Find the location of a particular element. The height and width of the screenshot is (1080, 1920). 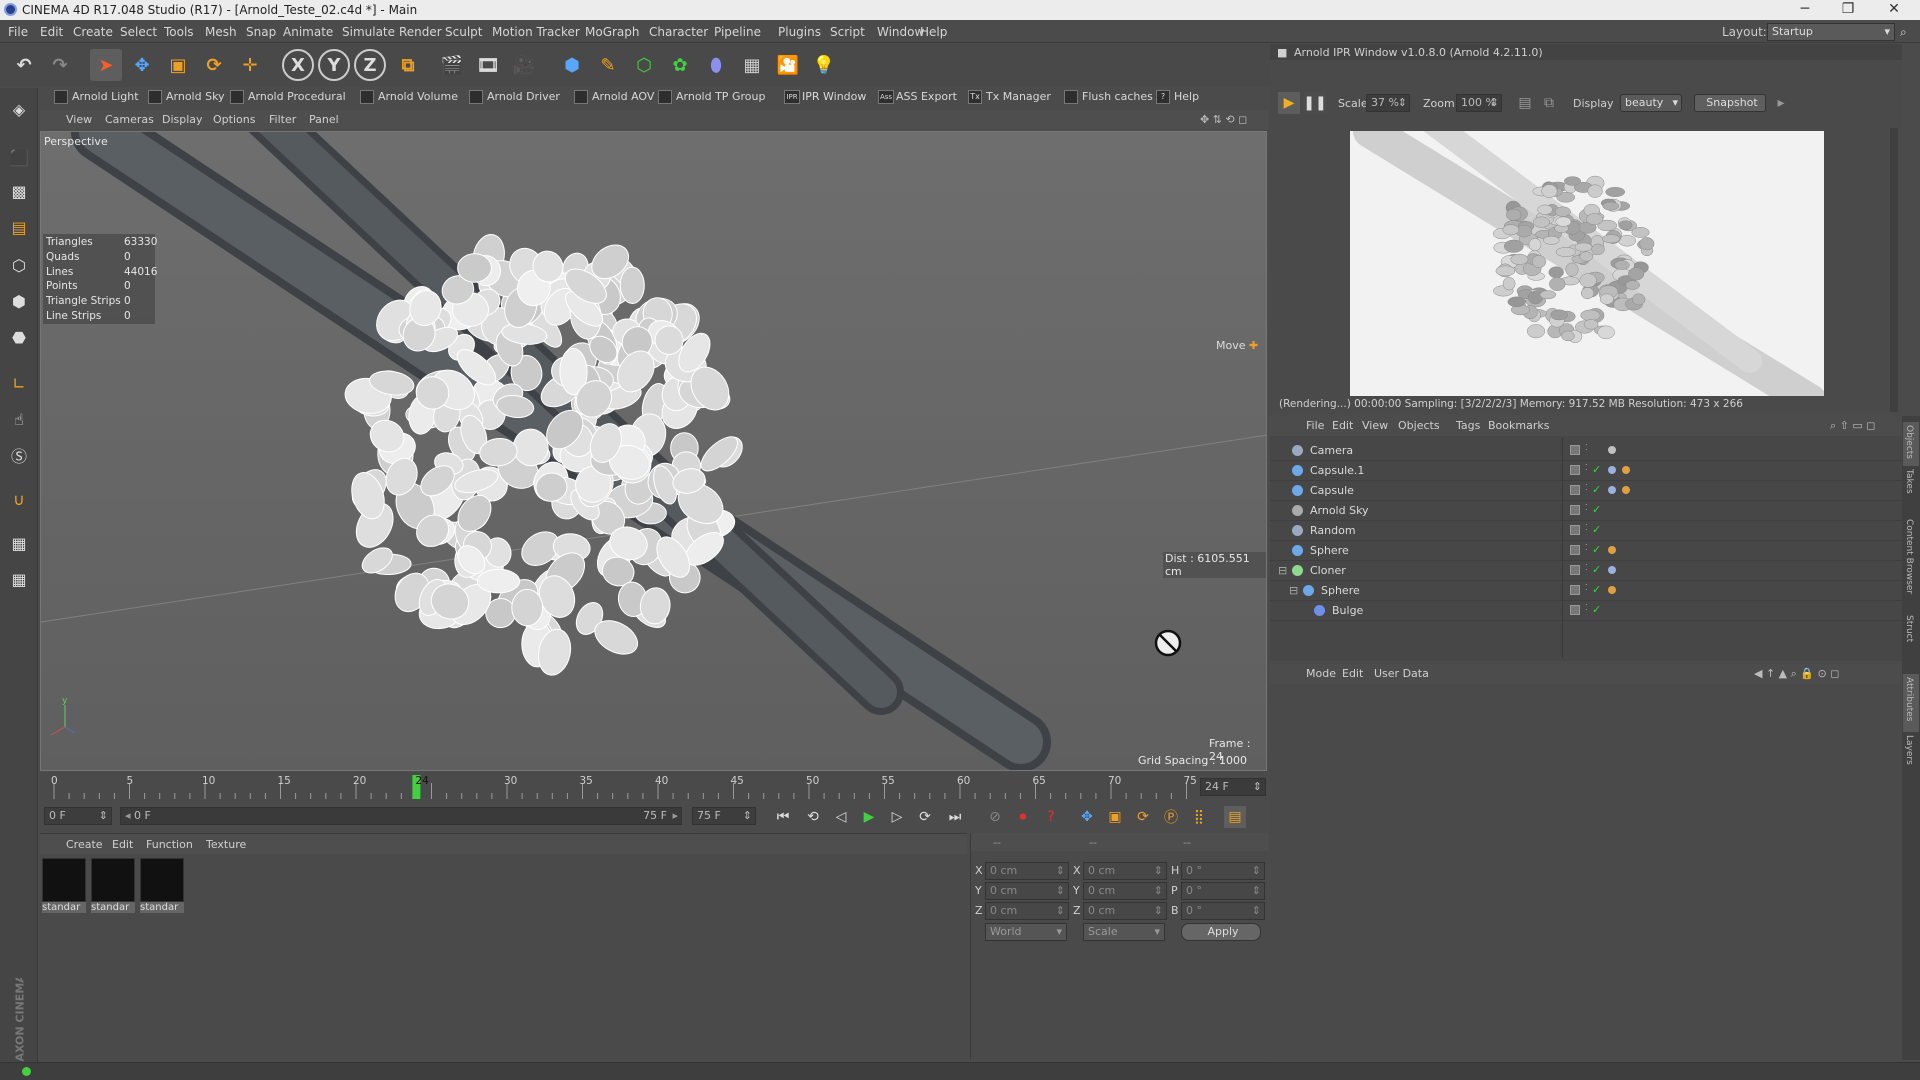

rotate-tool-icon: ⟳ is located at coordinates (214, 65).